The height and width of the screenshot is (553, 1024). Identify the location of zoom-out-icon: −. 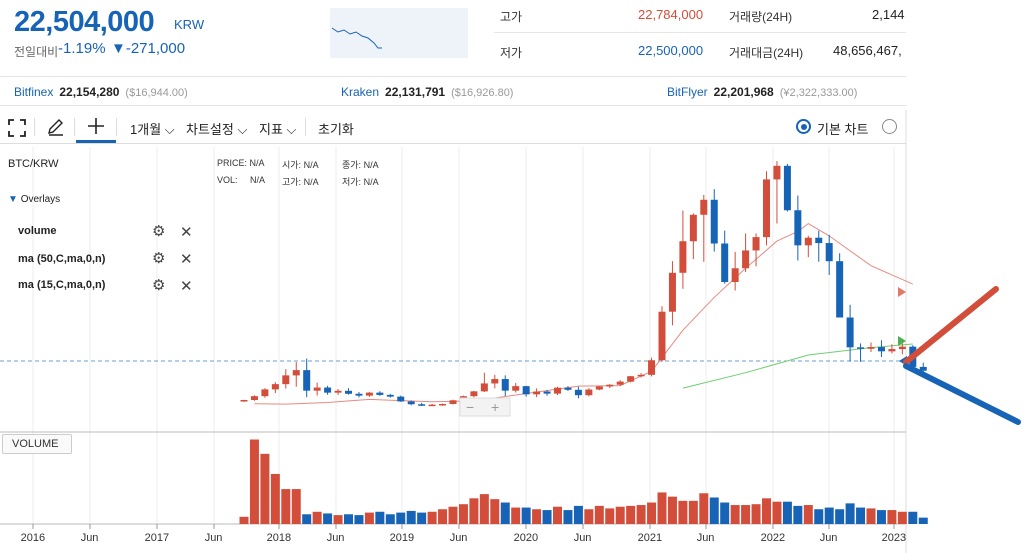
(470, 407).